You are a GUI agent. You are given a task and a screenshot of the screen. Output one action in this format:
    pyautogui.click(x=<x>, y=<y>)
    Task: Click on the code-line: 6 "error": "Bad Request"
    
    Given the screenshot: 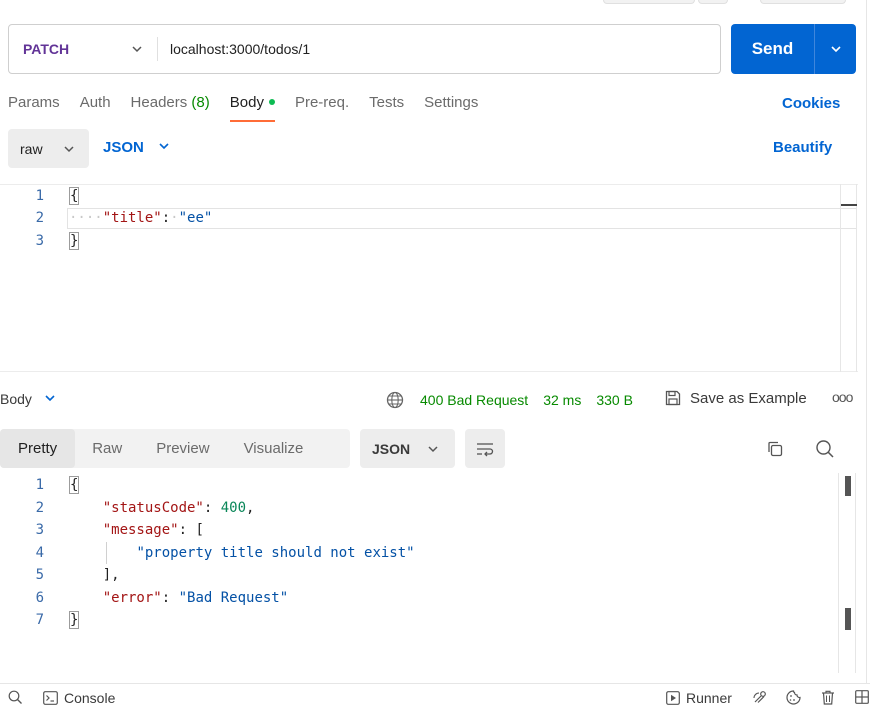 What is the action you would take?
    pyautogui.click(x=144, y=598)
    